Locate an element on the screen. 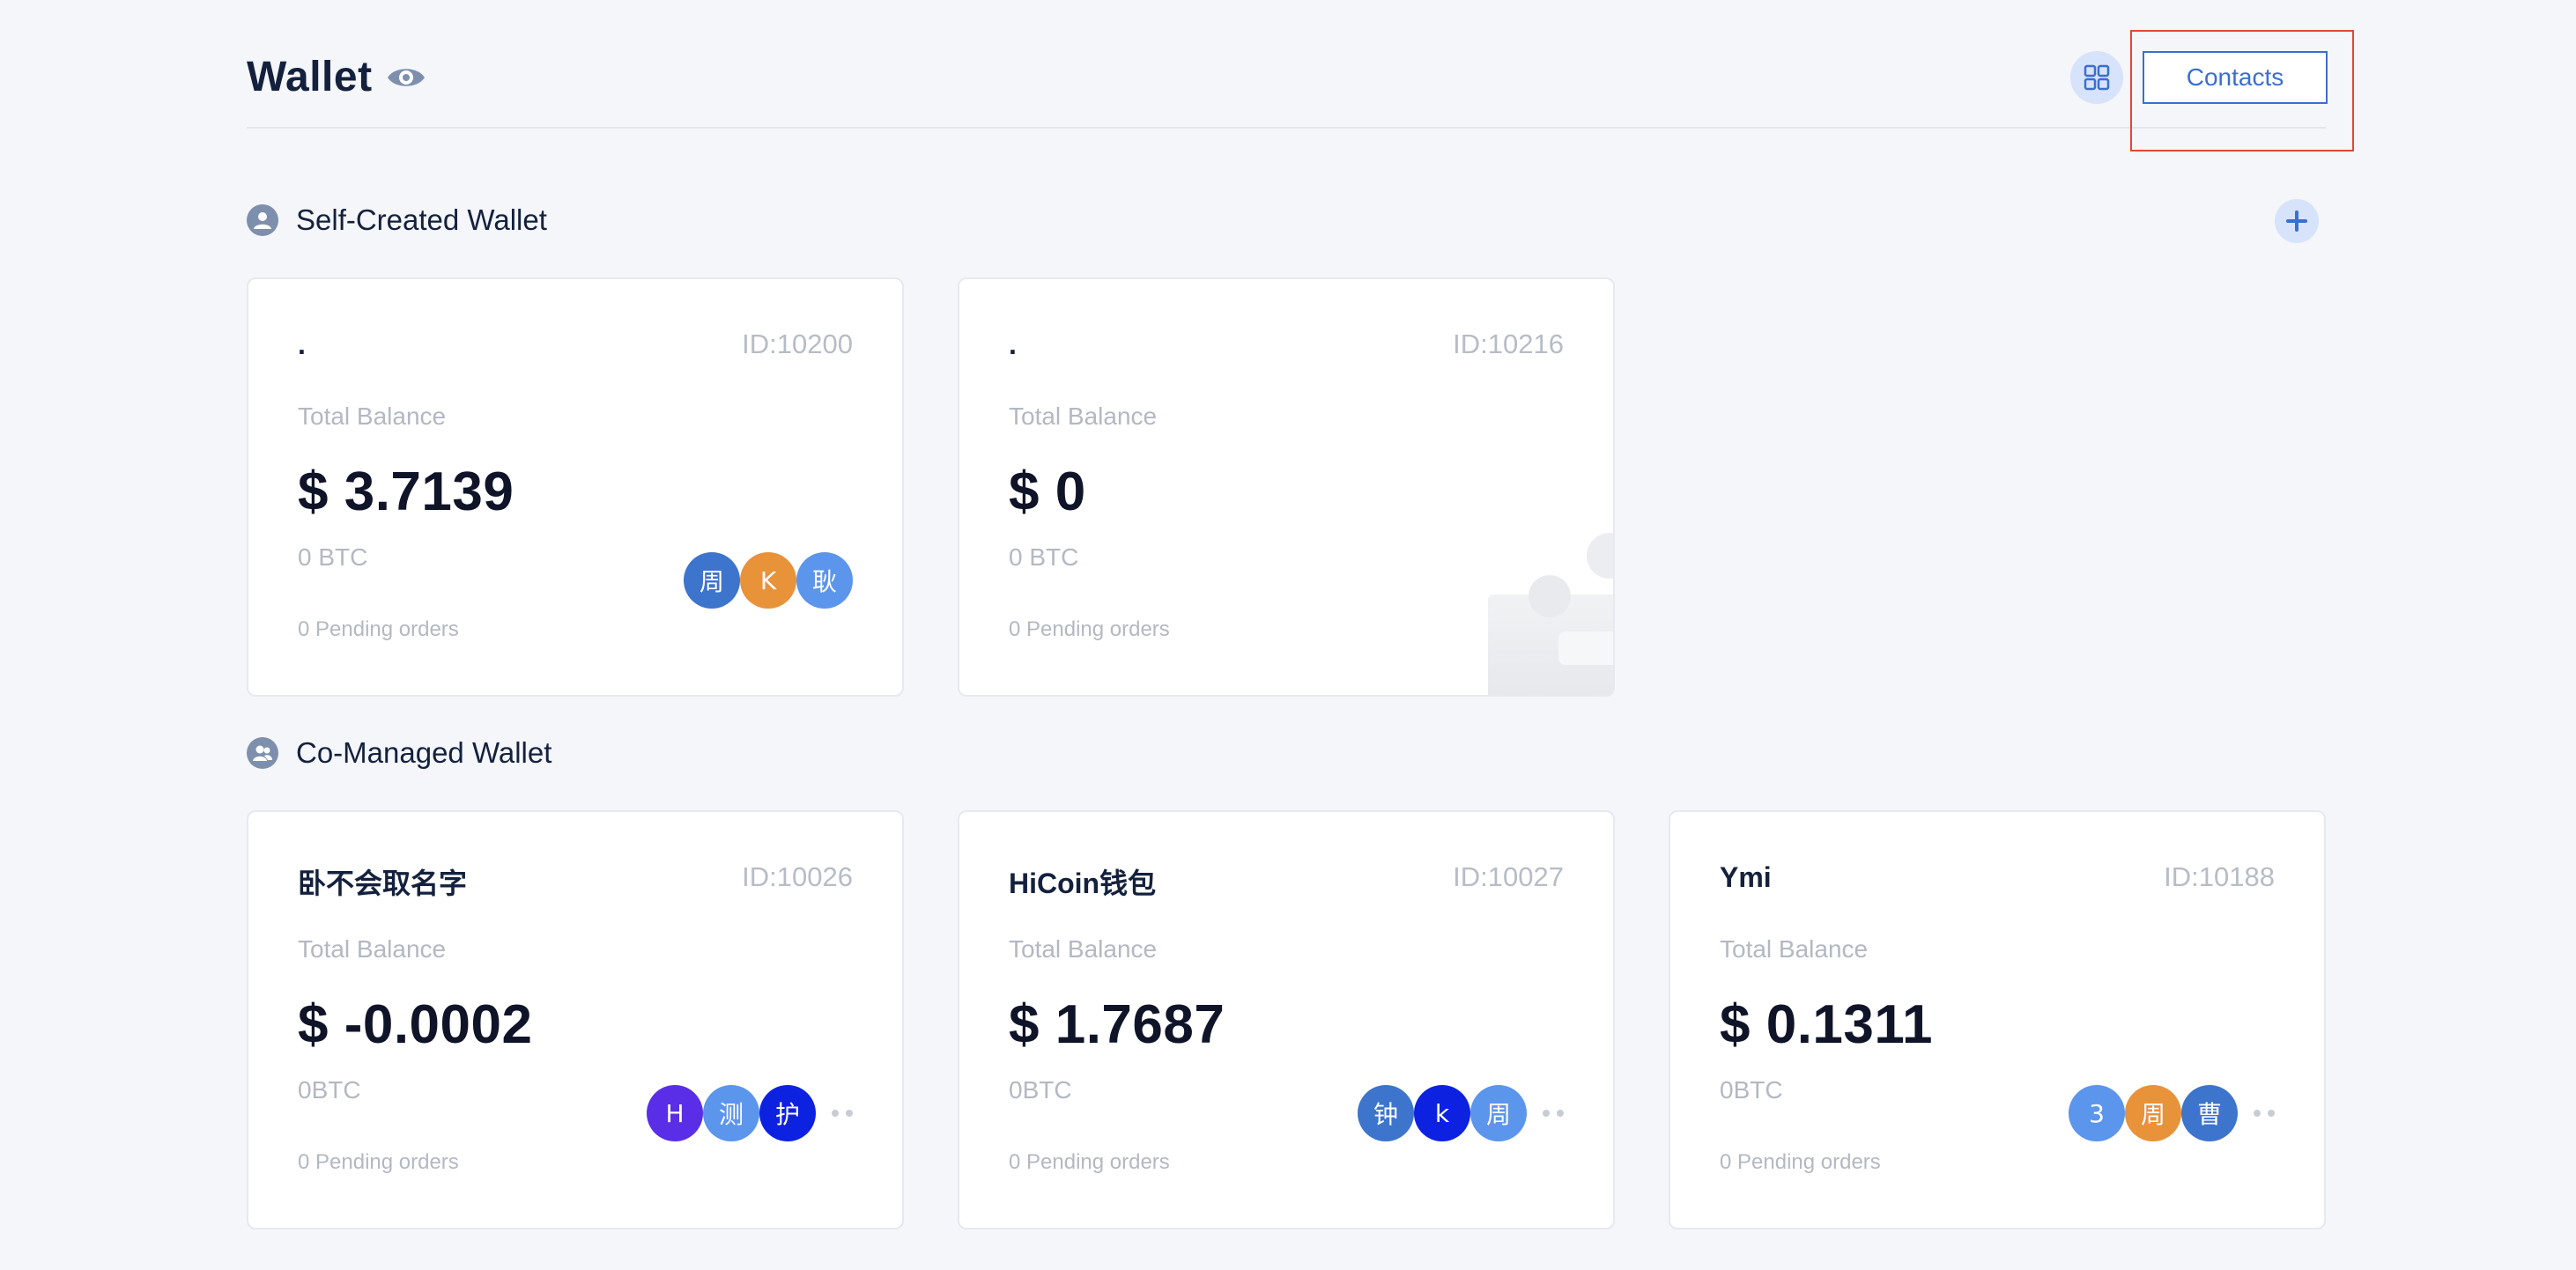 Image resolution: width=2576 pixels, height=1270 pixels. total-balance: $ 0.1311 is located at coordinates (1827, 1024).